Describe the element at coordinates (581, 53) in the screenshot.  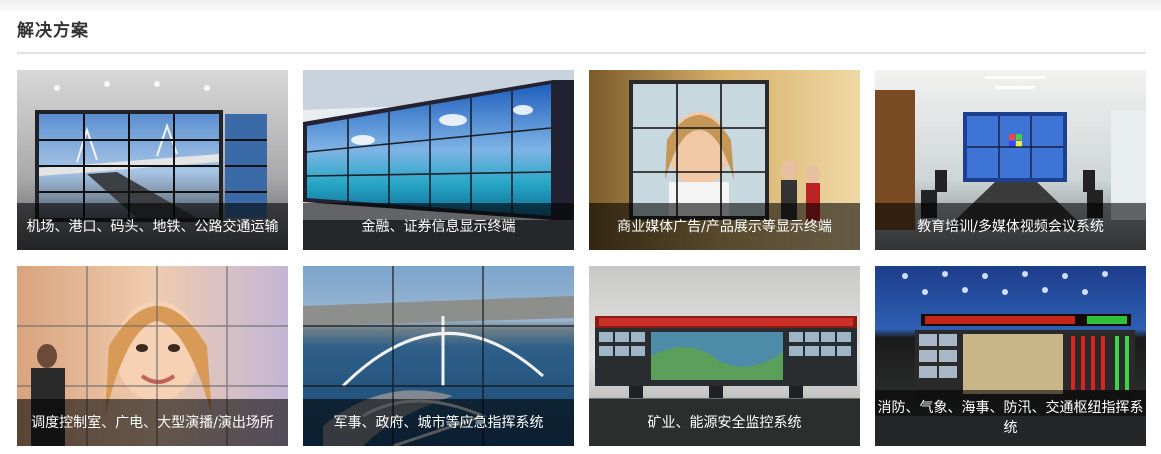
I see `section-divider` at that location.